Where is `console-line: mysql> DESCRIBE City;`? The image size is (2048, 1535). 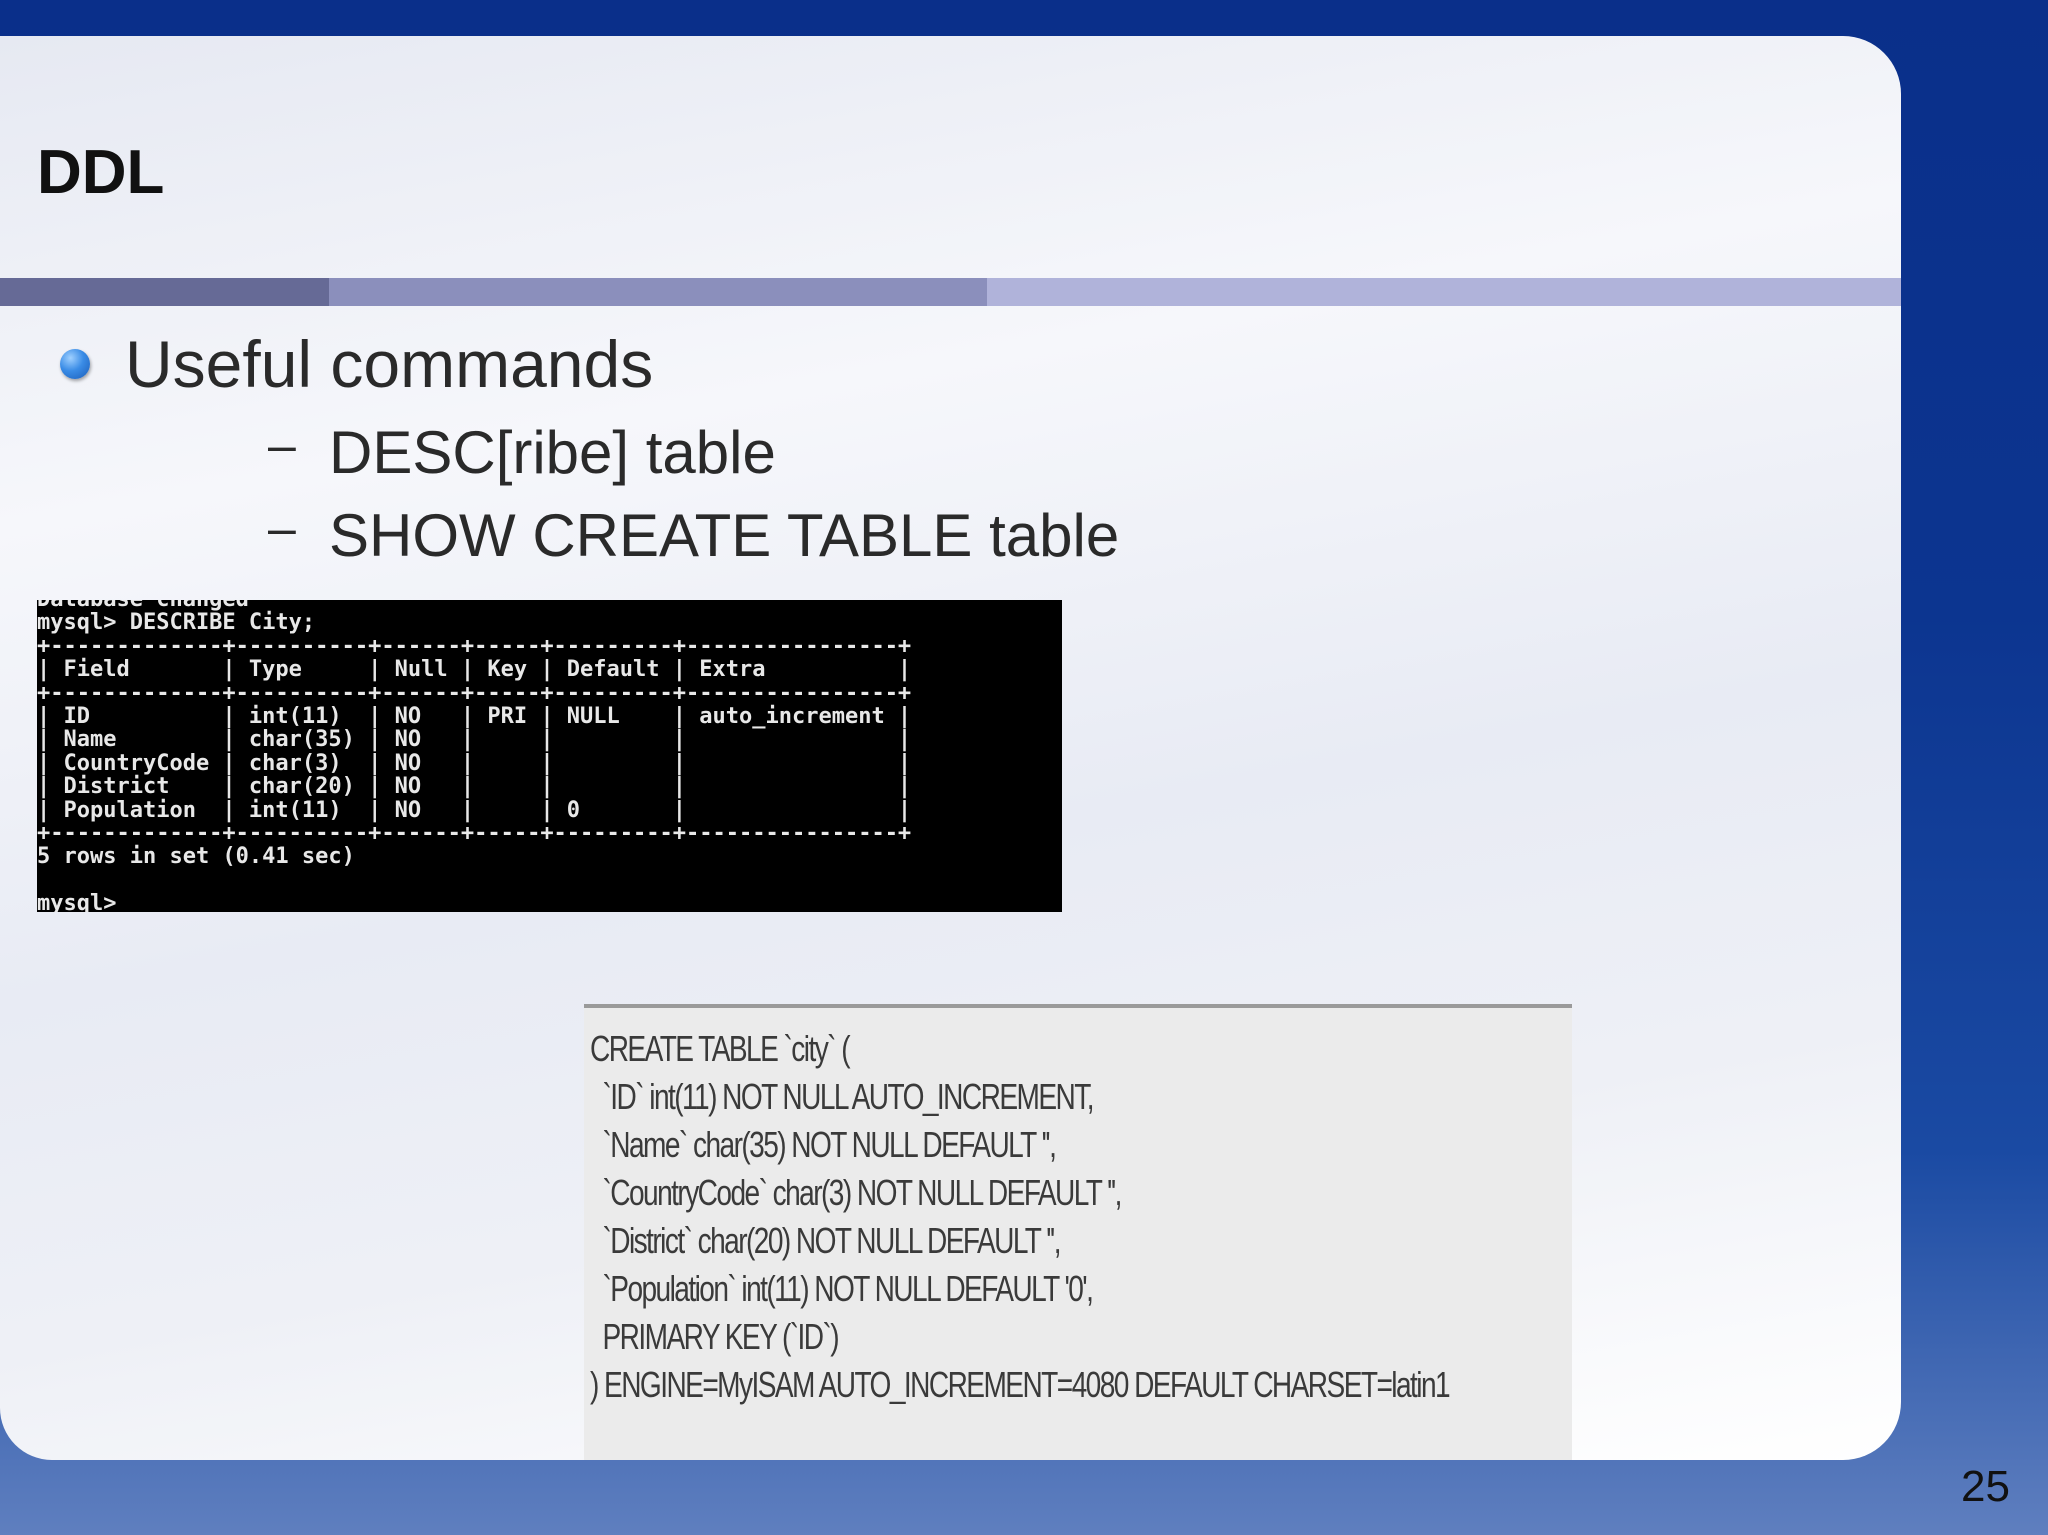 console-line: mysql> DESCRIBE City; is located at coordinates (176, 623).